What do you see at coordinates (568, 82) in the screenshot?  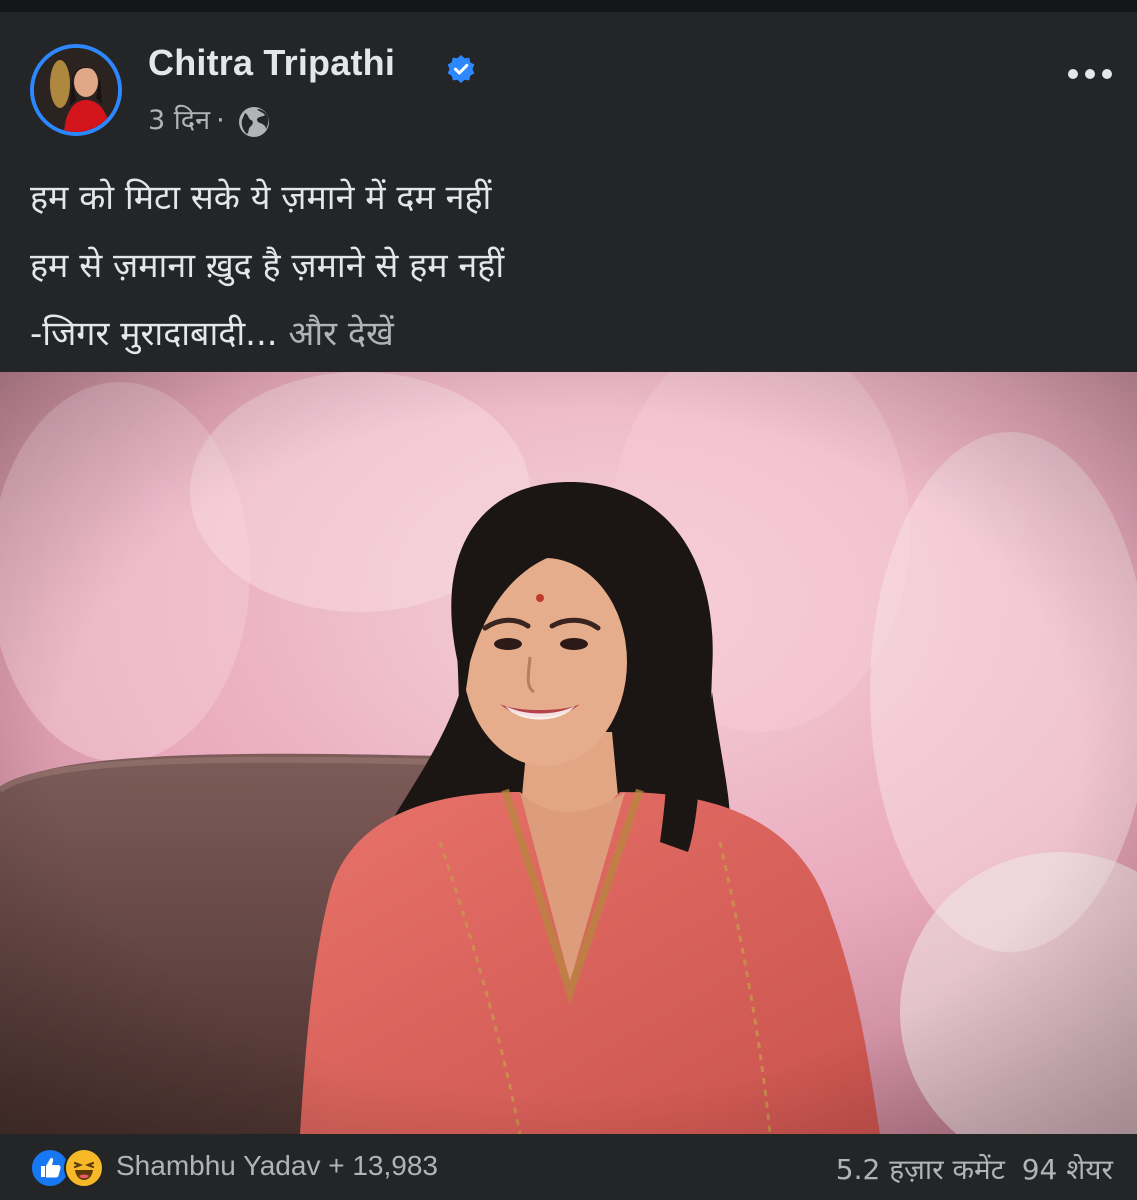 I see `post-header: Chitra Tripathi 3 दिन ·` at bounding box center [568, 82].